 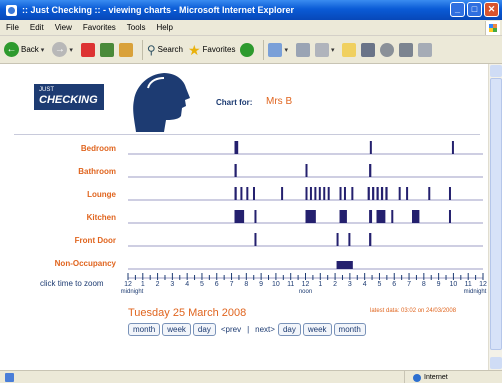 I want to click on menu-edit: Edit, so click(x=37, y=27).